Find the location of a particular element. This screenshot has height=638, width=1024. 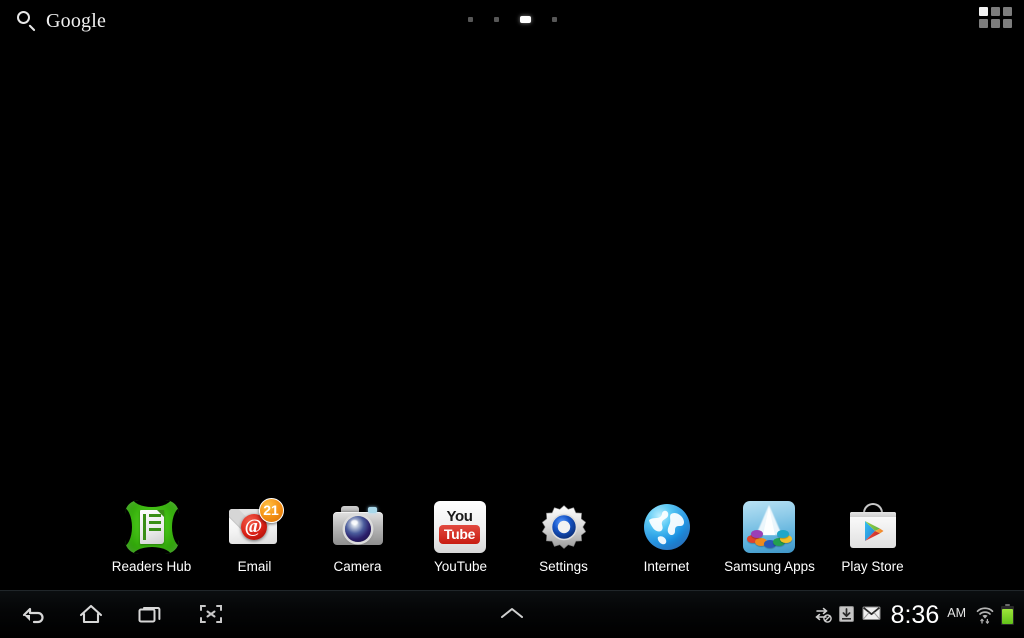

play-store-icon is located at coordinates (873, 527).